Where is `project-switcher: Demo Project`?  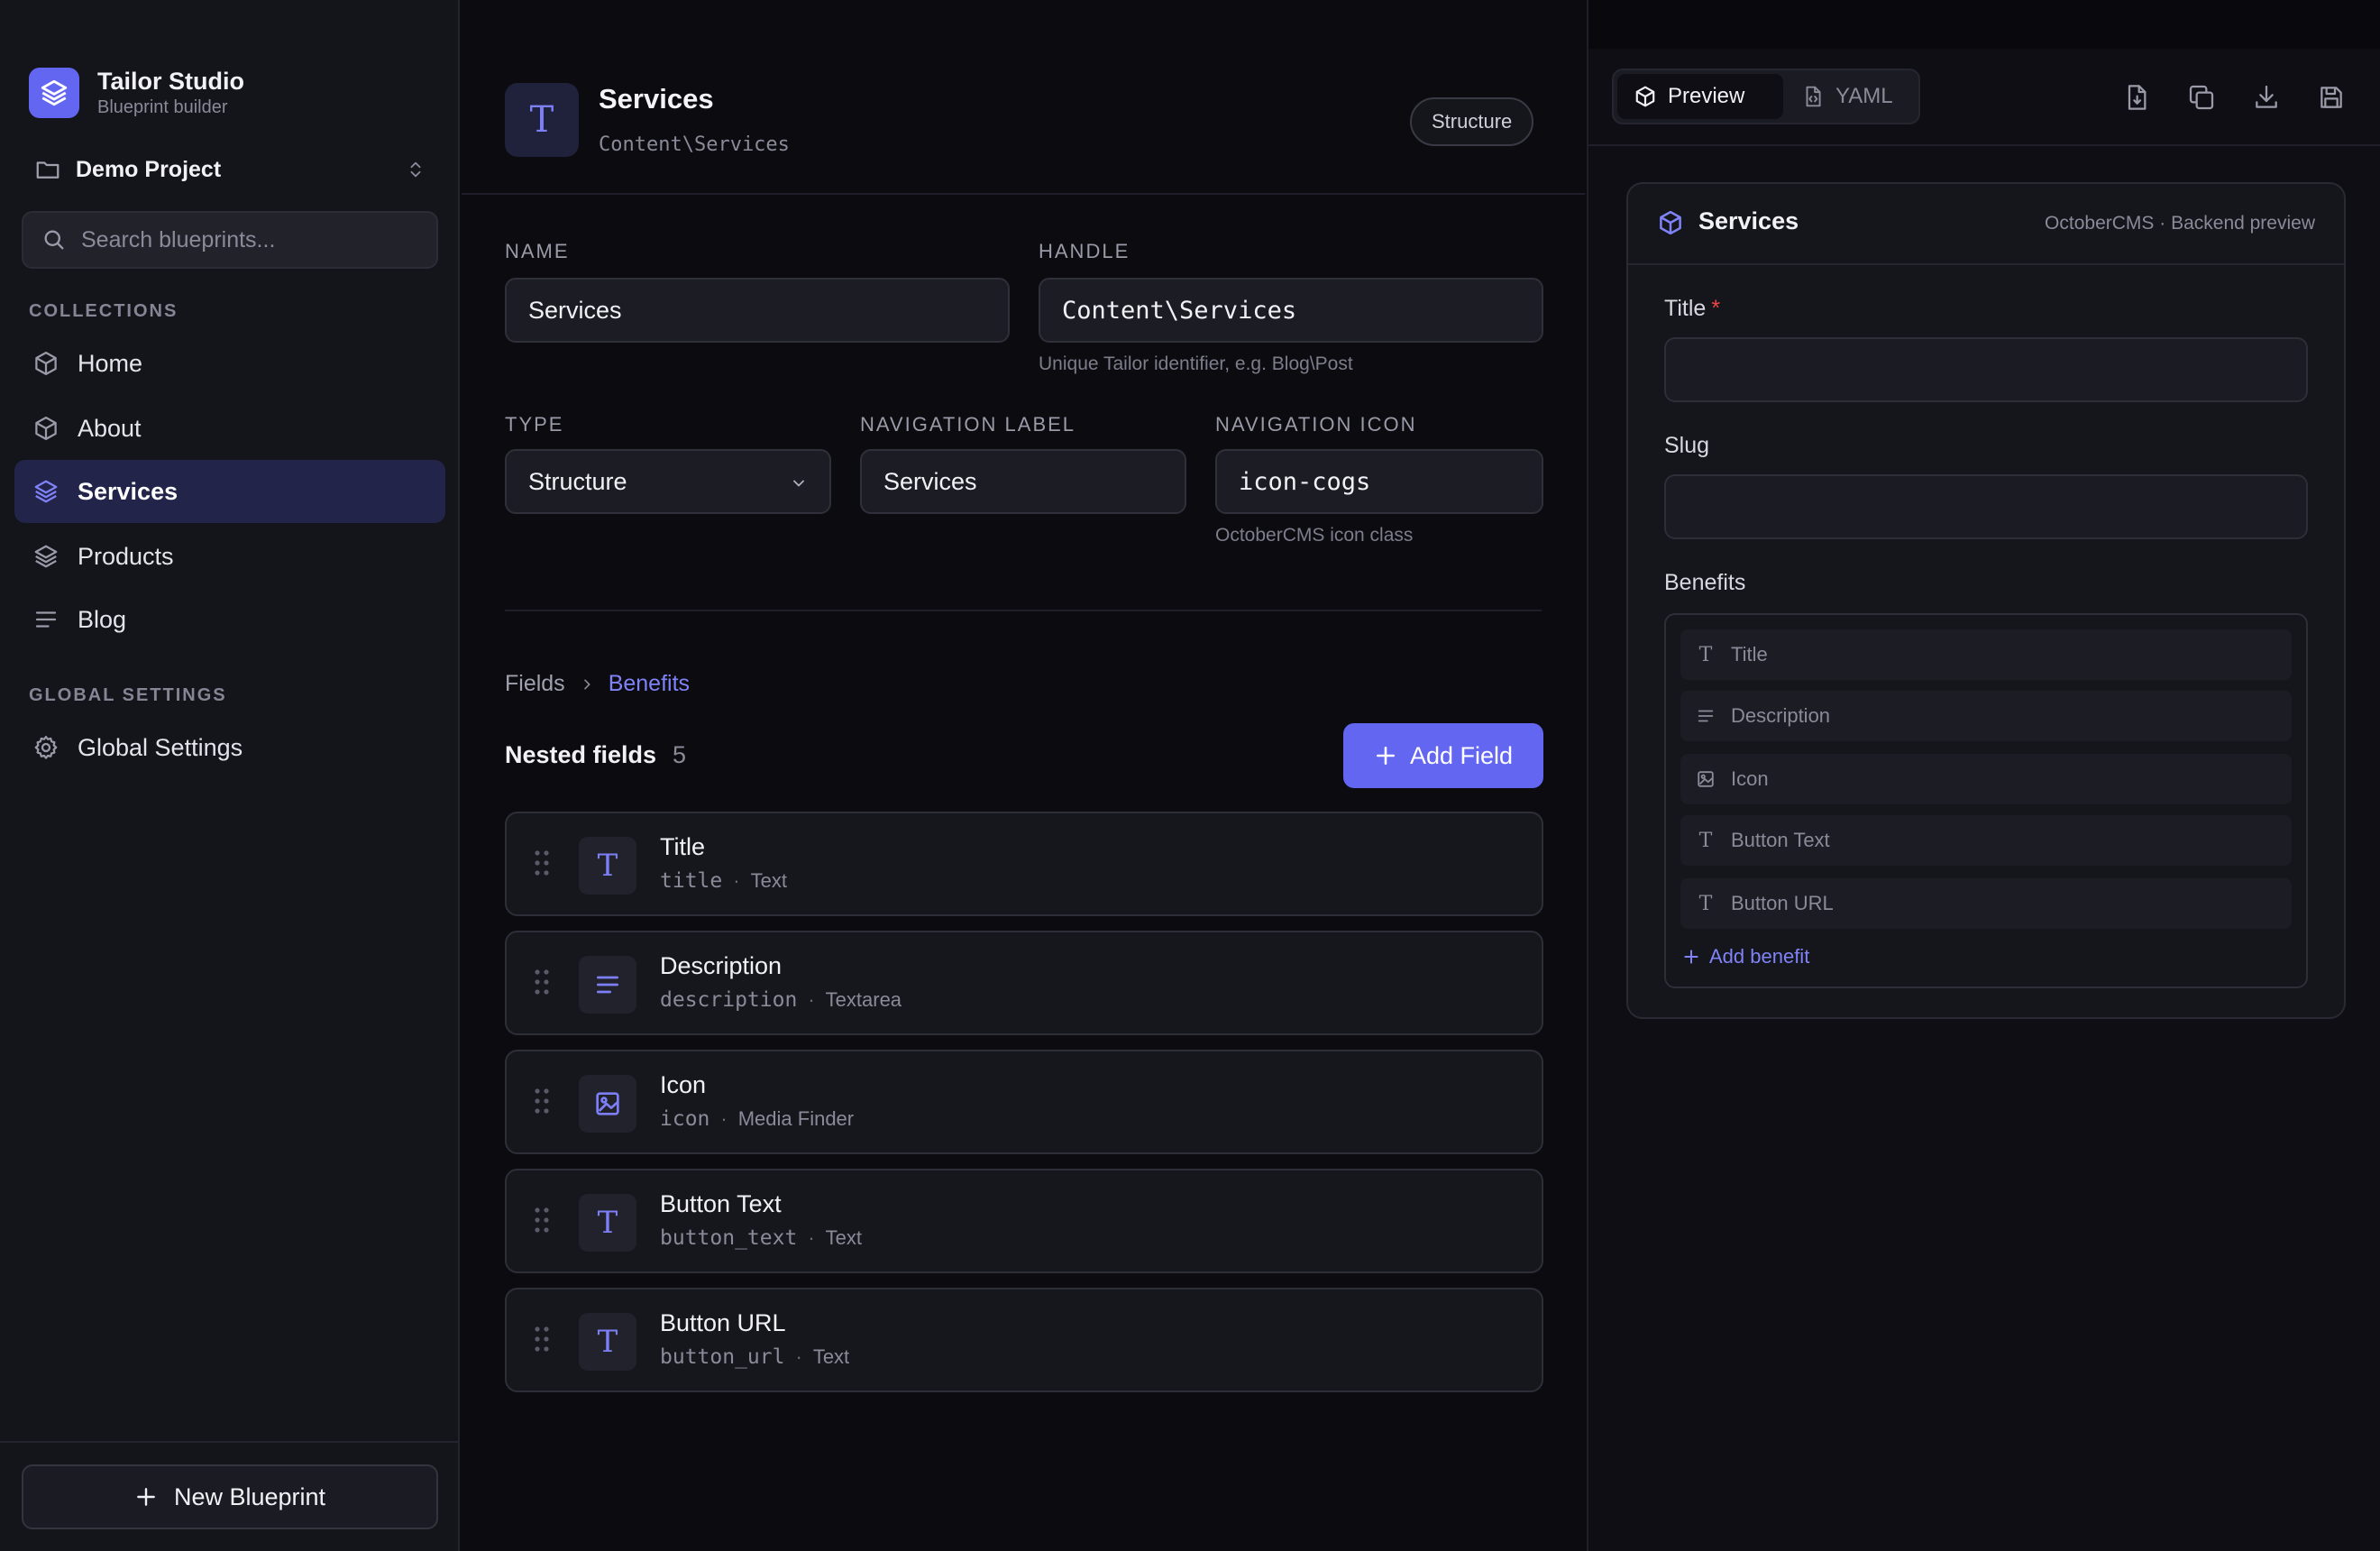
project-switcher: Demo Project is located at coordinates (230, 169).